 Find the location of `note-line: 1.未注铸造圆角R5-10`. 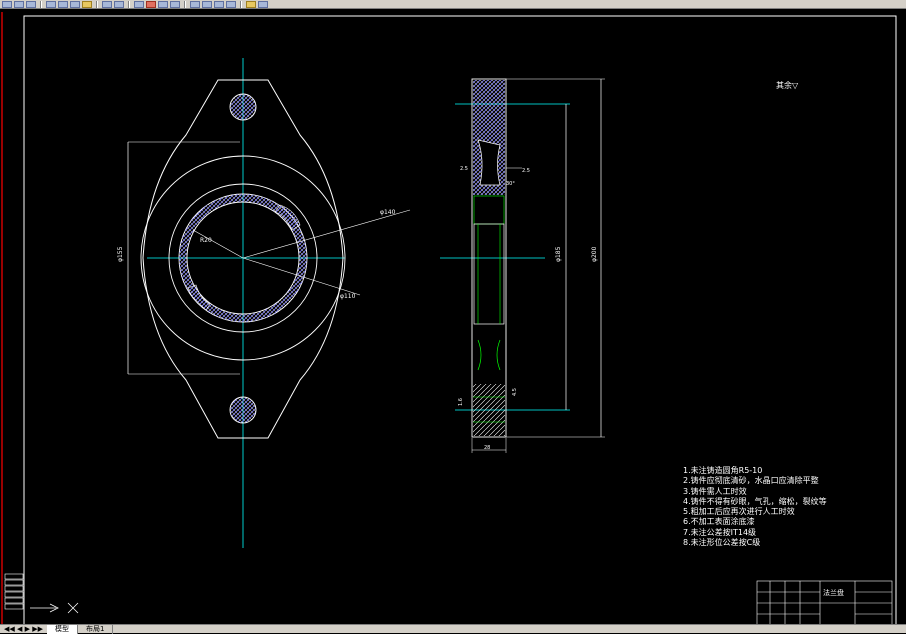

note-line: 1.未注铸造圆角R5-10 is located at coordinates (723, 470).